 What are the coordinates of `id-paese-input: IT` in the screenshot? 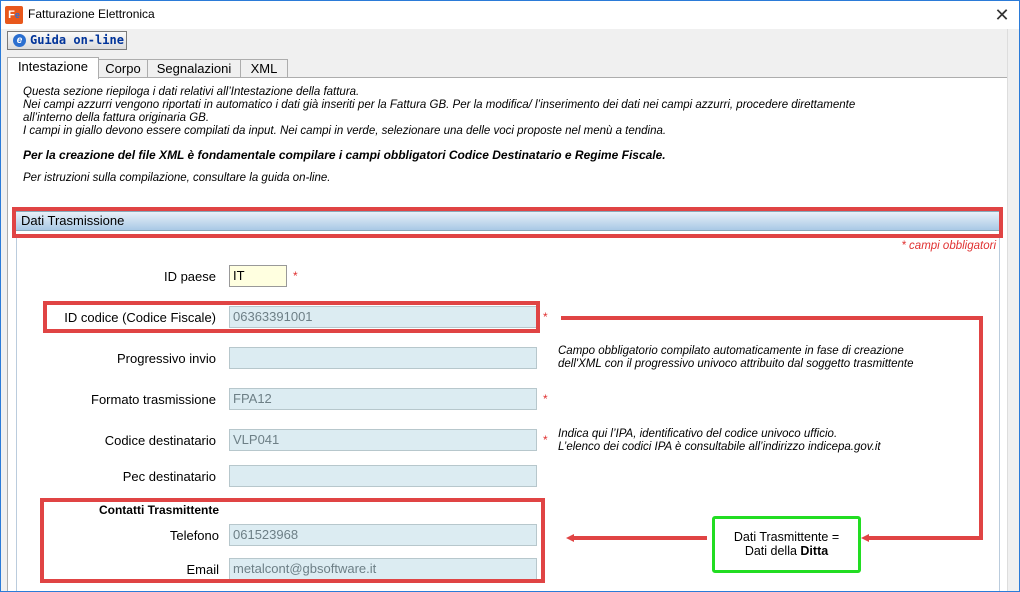 It's located at (258, 276).